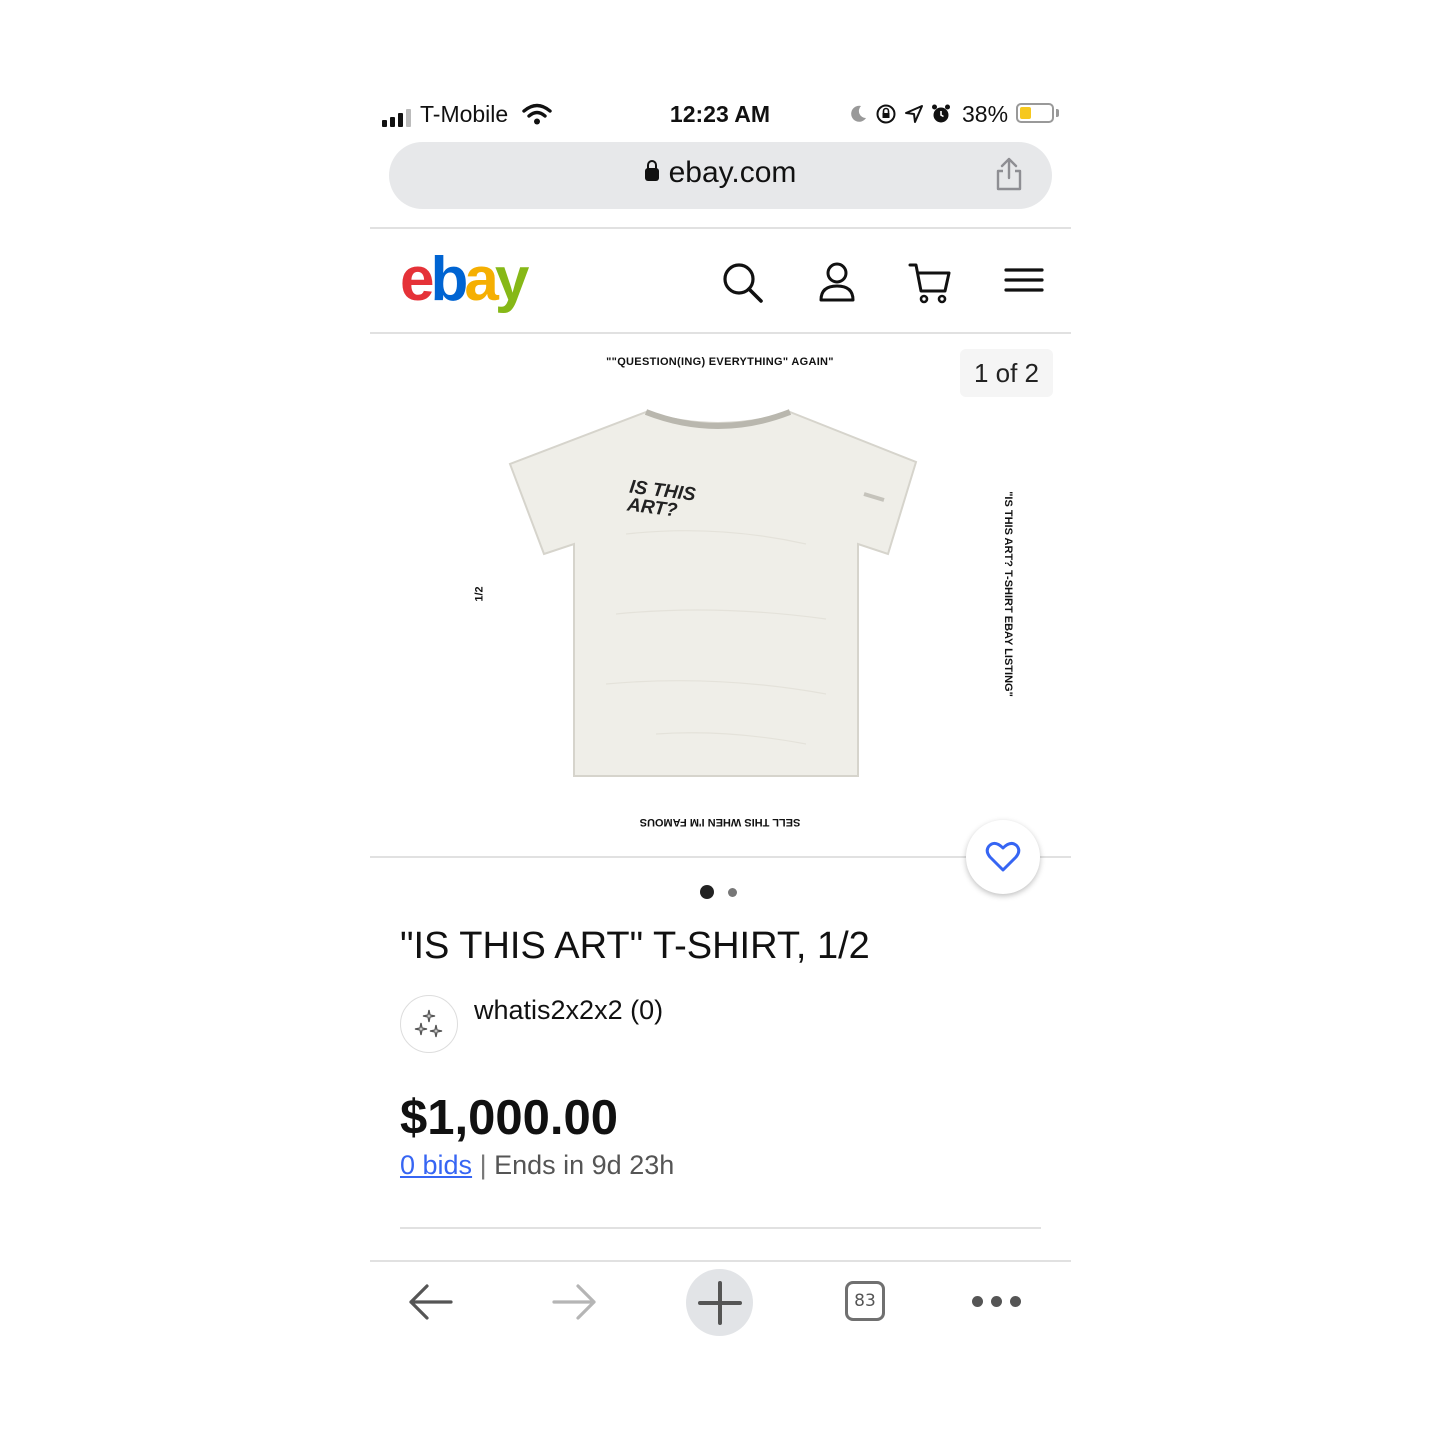 The image size is (1440, 1440). Describe the element at coordinates (1057, 113) in the screenshot. I see `battery-nub` at that location.